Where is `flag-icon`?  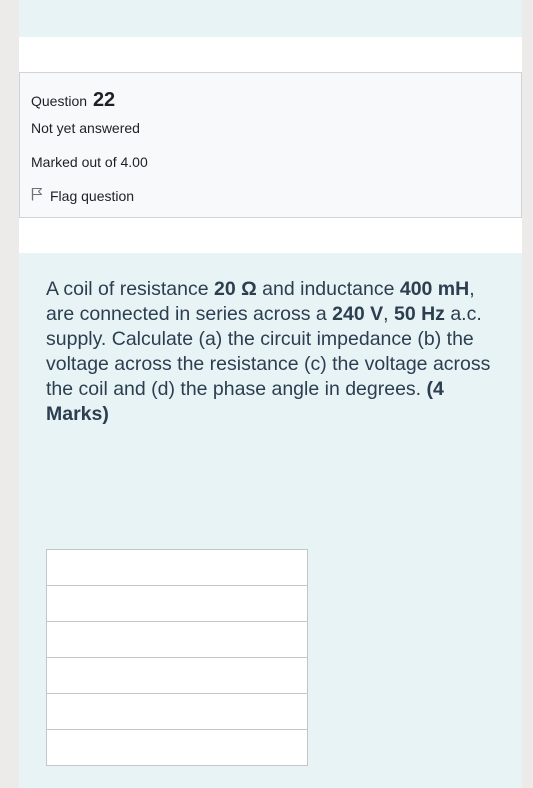
flag-icon is located at coordinates (40, 195).